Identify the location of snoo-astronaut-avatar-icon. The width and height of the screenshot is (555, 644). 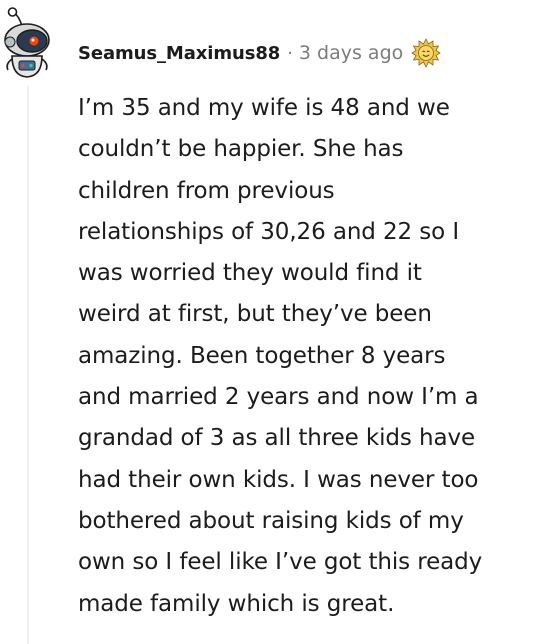
(27, 42).